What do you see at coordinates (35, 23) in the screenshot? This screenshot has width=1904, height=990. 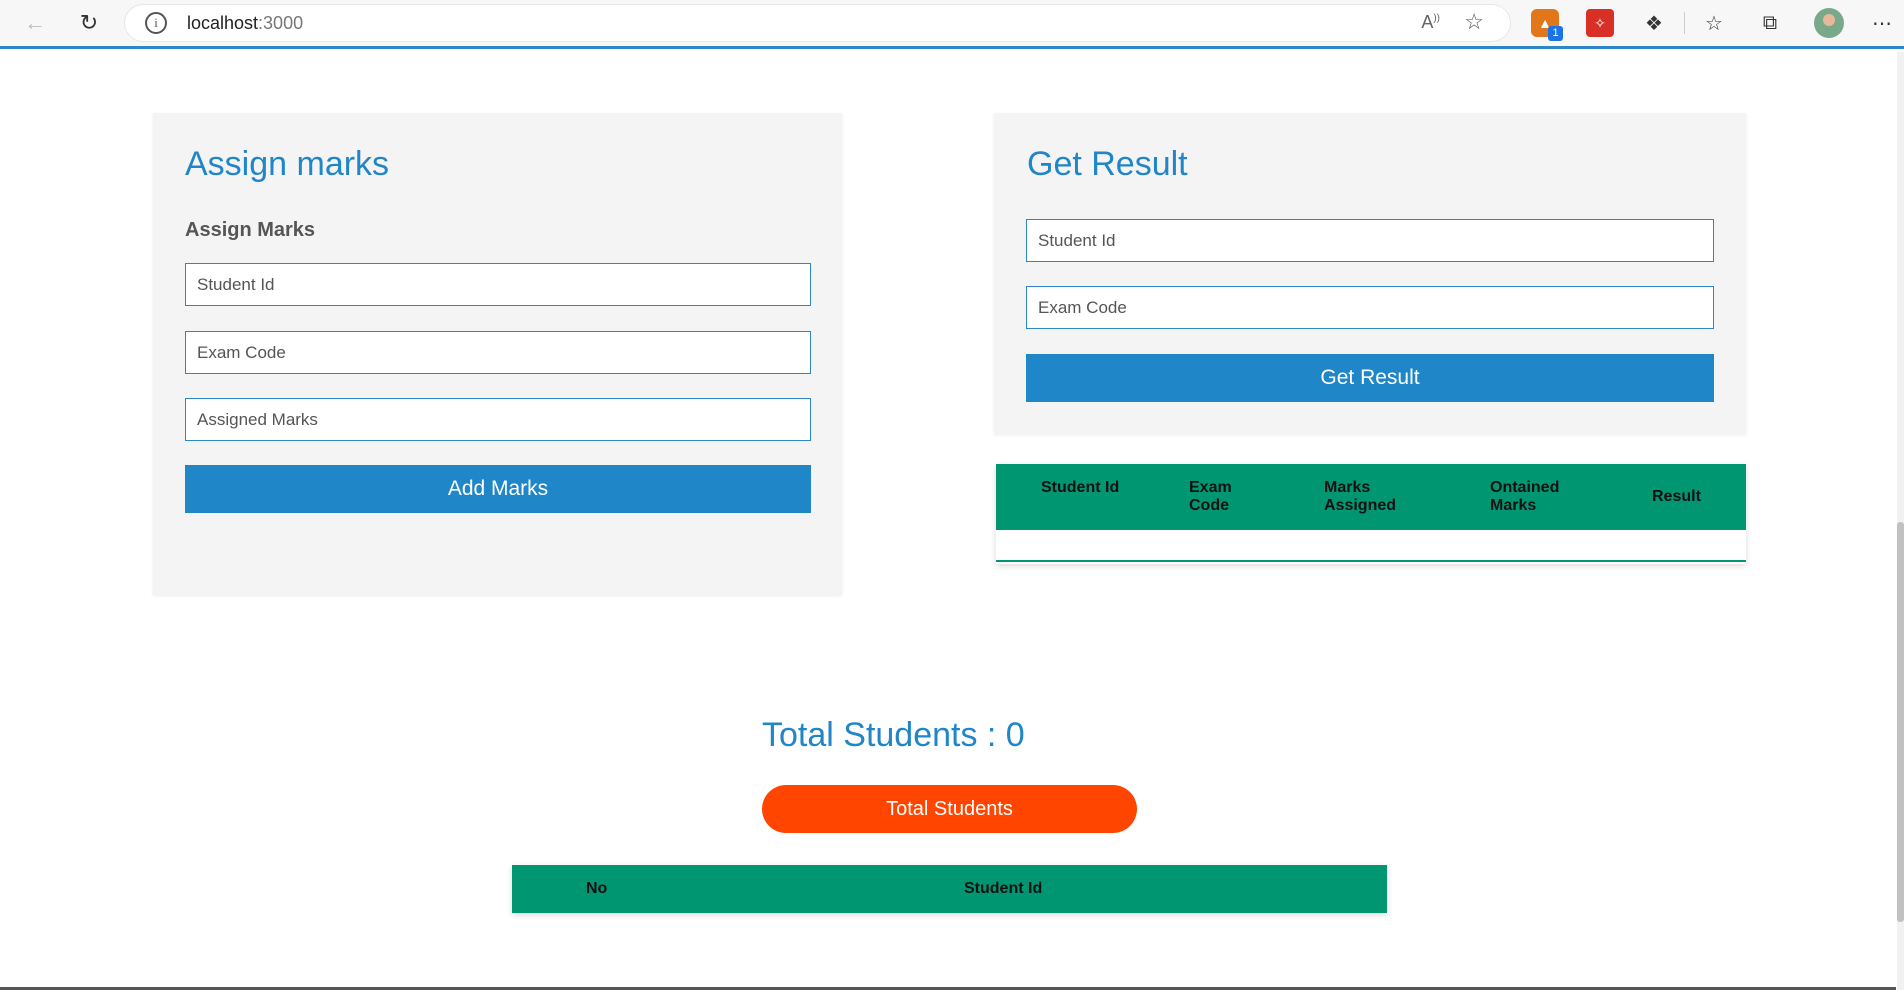 I see `back-arrow-icon: ←` at bounding box center [35, 23].